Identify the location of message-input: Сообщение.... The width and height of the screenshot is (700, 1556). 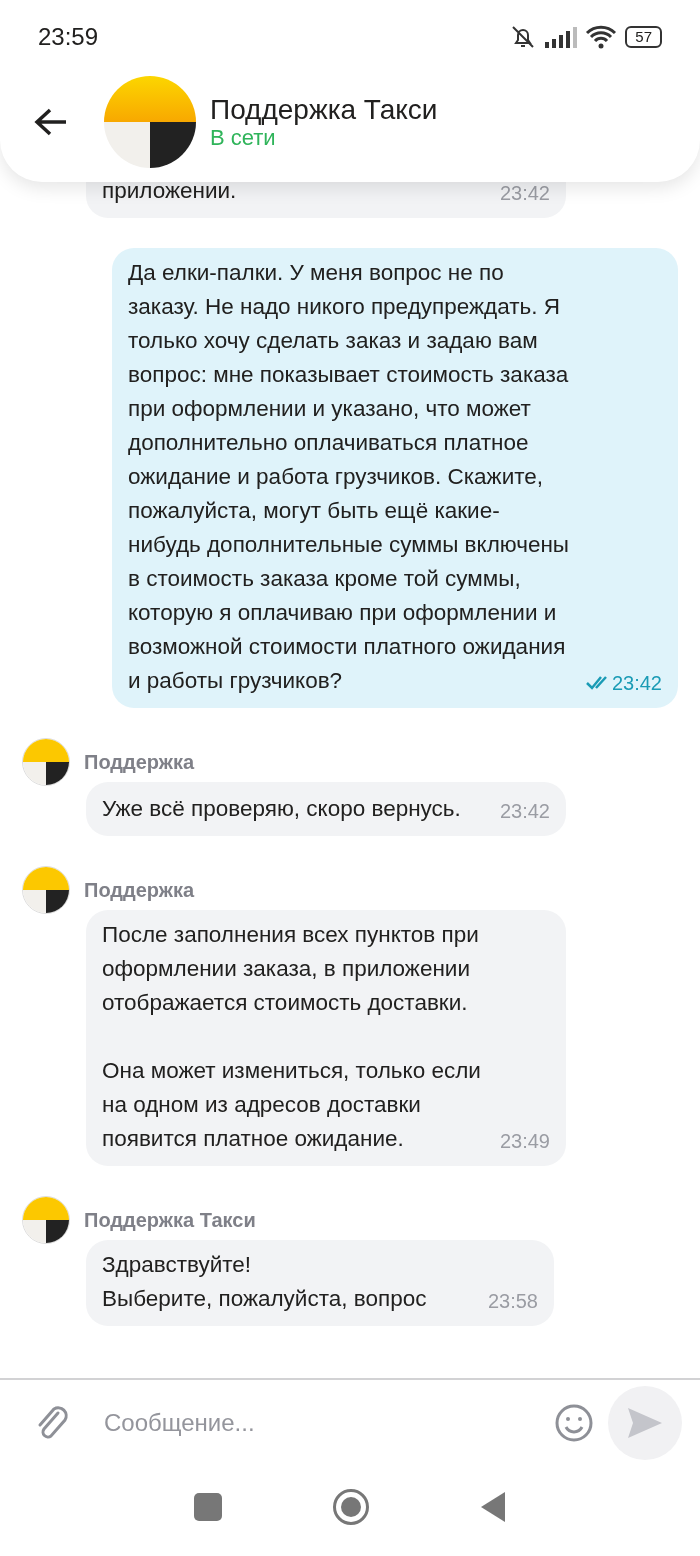
(321, 1423).